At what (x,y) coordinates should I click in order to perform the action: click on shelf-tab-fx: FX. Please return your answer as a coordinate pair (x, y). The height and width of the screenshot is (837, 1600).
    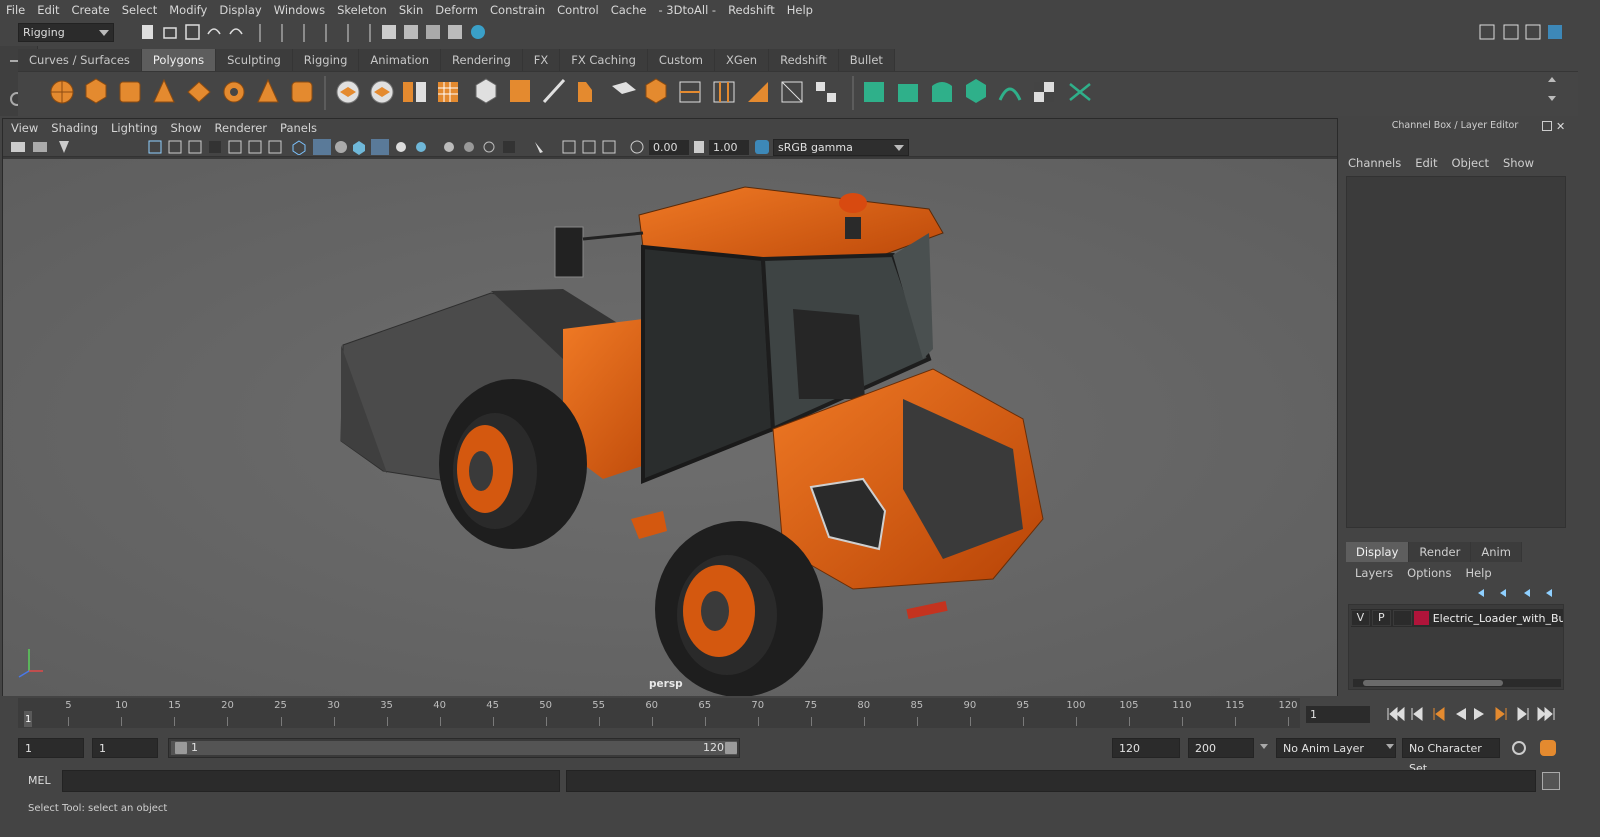
    Looking at the image, I should click on (541, 60).